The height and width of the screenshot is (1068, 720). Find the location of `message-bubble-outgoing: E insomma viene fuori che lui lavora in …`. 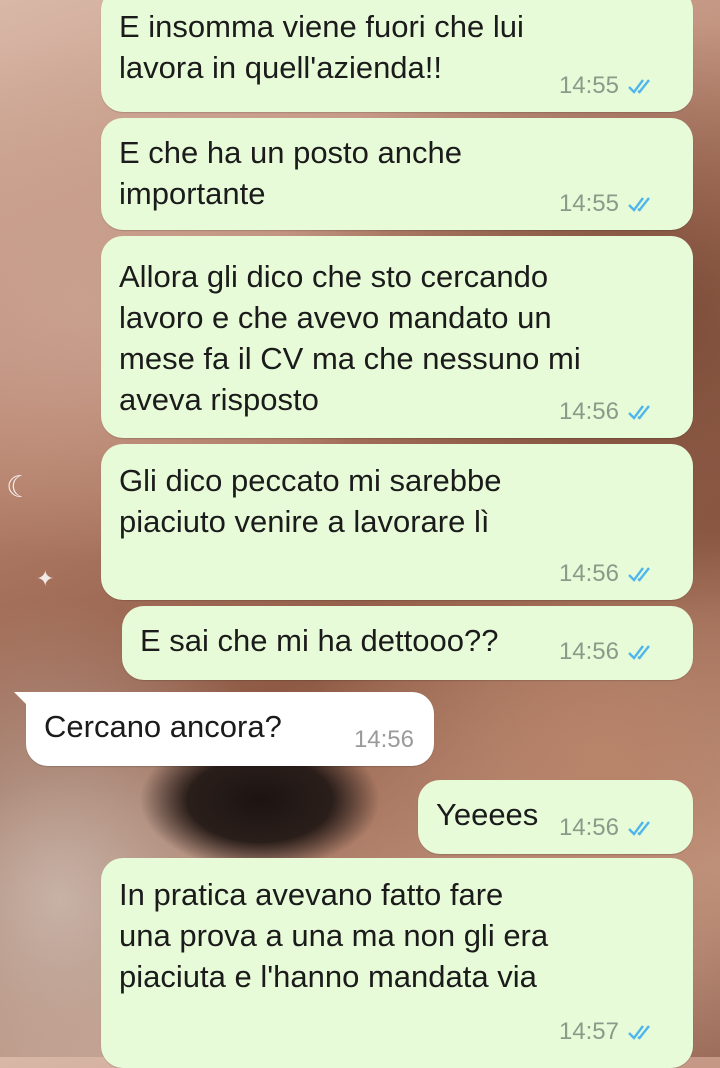

message-bubble-outgoing: E insomma viene fuori che lui lavora in … is located at coordinates (397, 56).